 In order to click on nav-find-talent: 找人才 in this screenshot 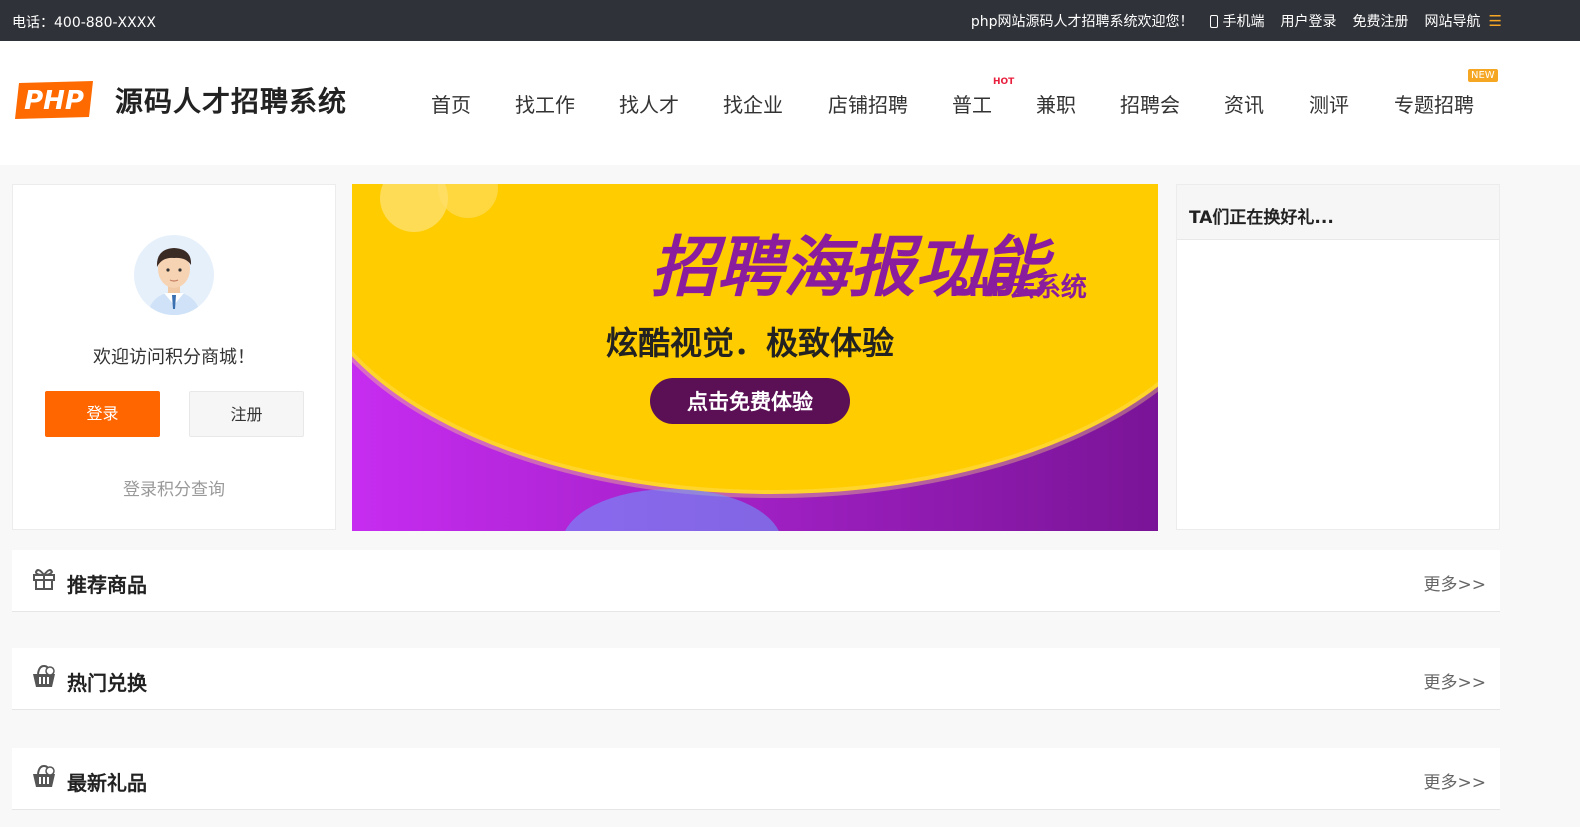, I will do `click(649, 103)`.